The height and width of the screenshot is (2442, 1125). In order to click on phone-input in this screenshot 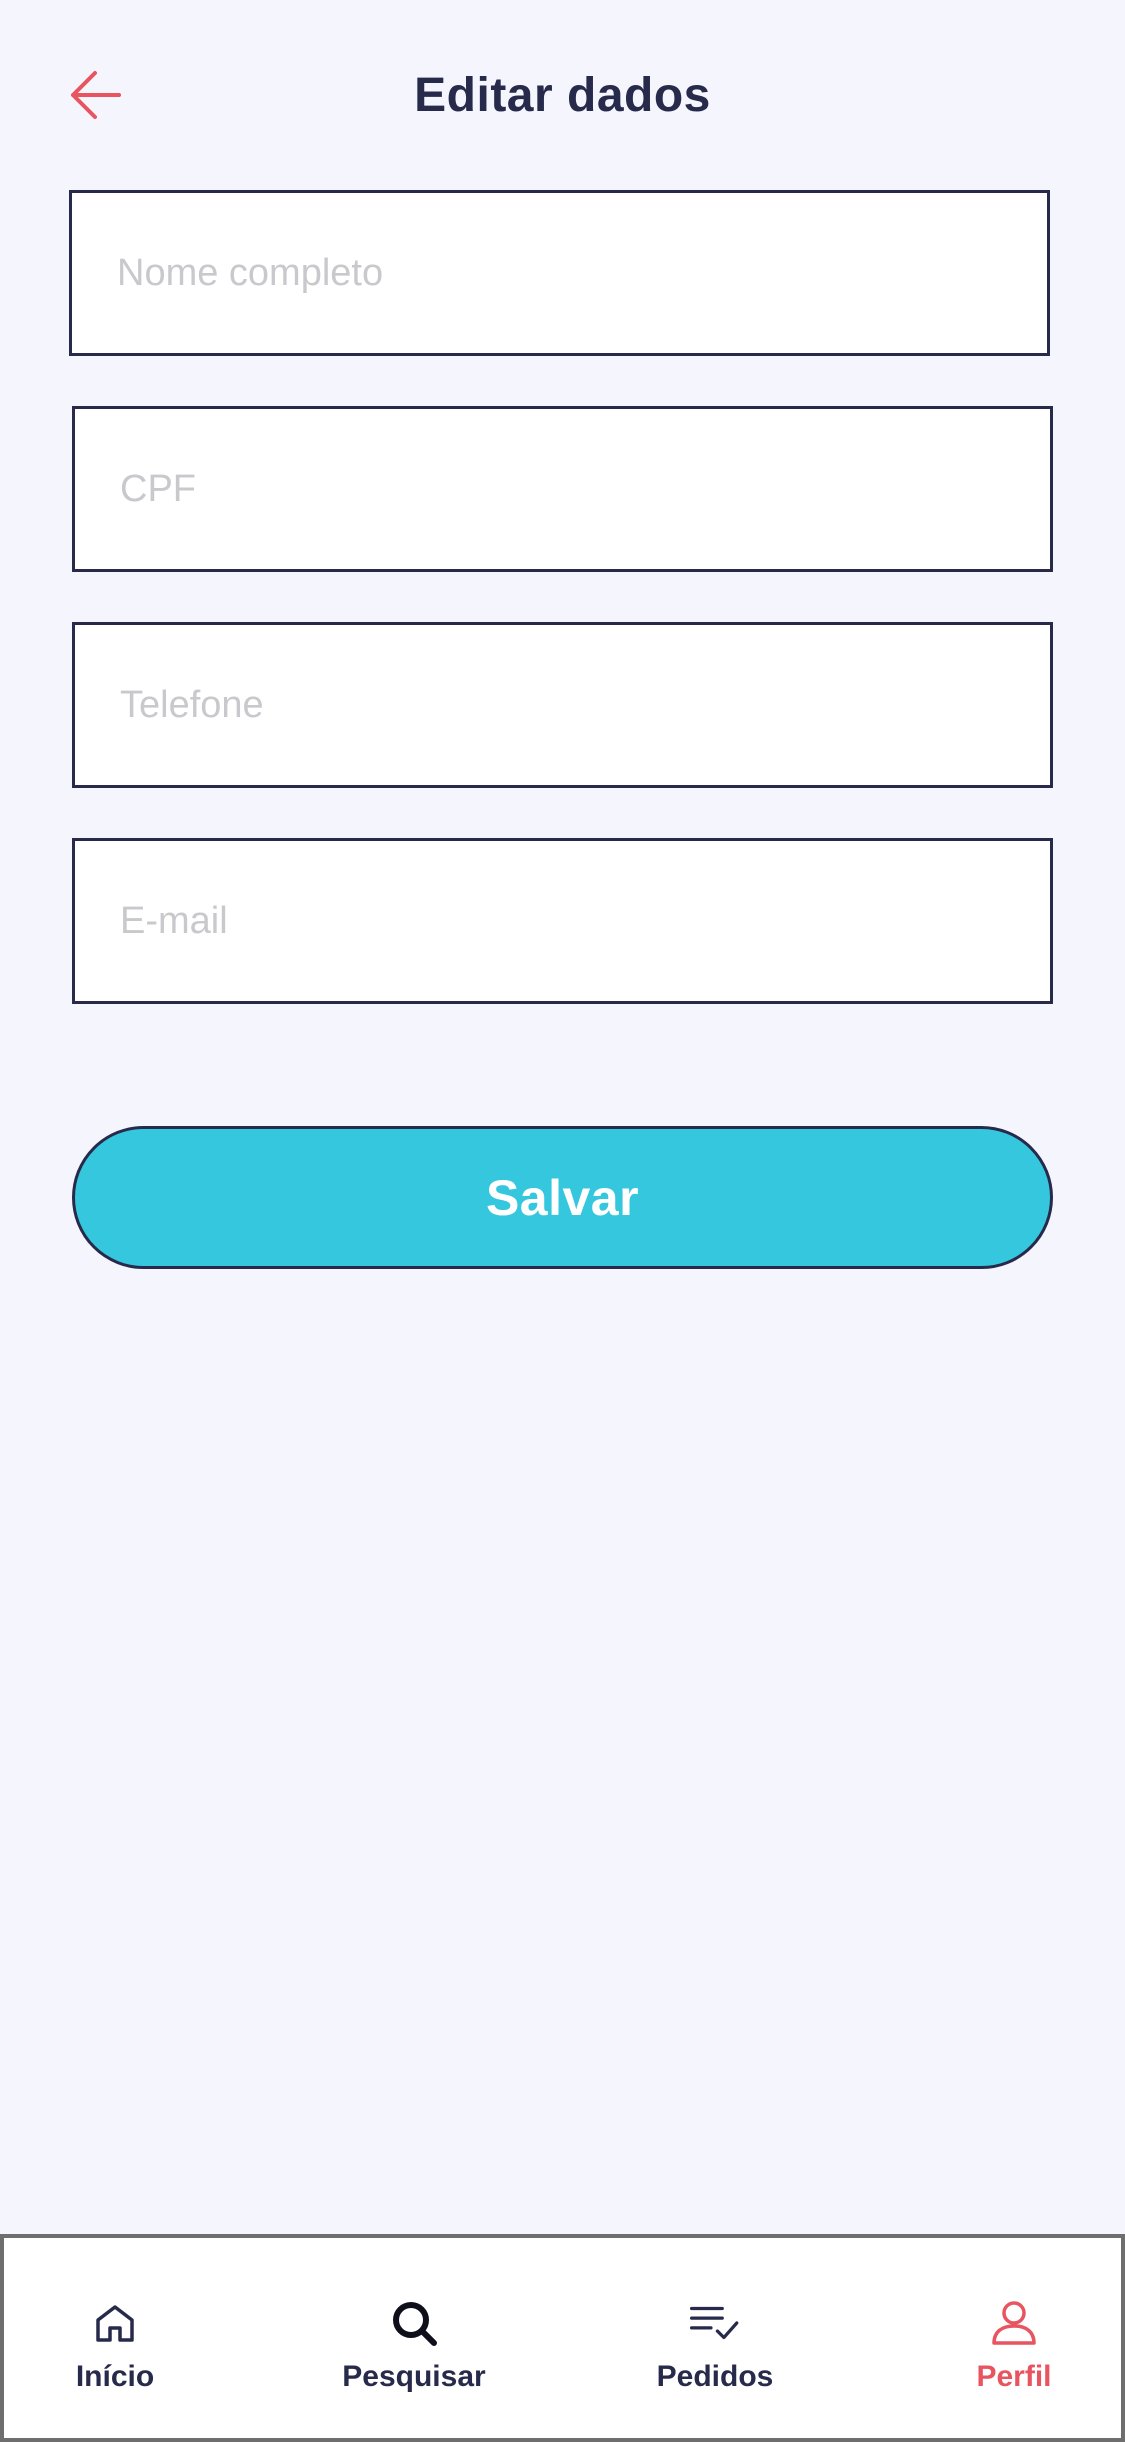, I will do `click(562, 705)`.